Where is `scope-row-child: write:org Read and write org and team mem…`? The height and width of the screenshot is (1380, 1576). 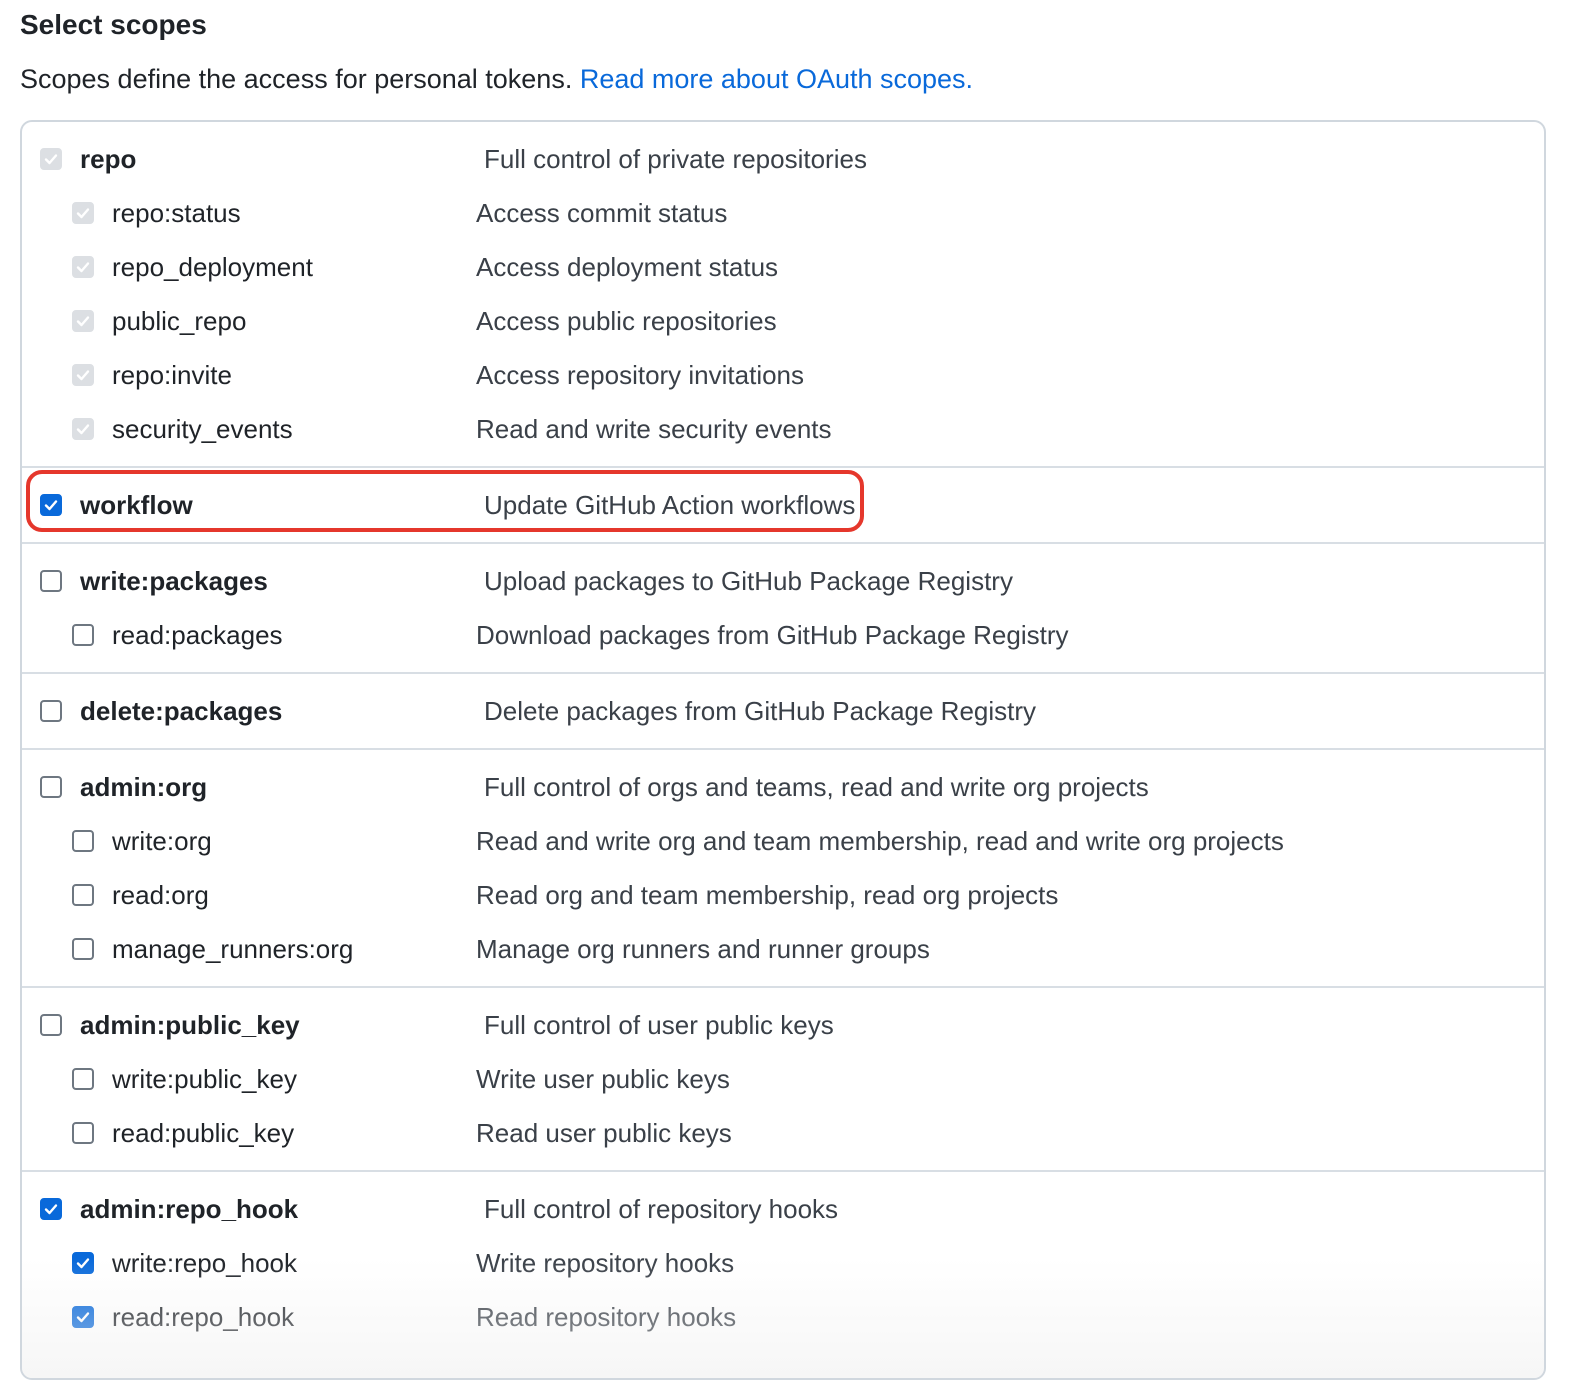
scope-row-child: write:org Read and write org and team mem… is located at coordinates (783, 841).